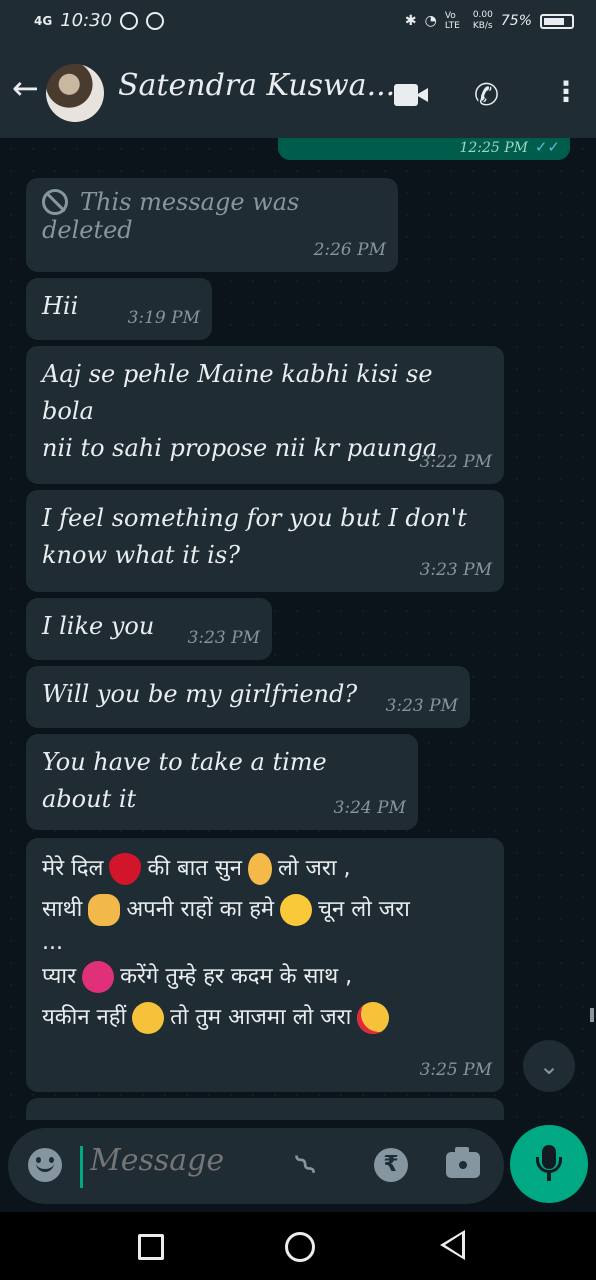 This screenshot has width=596, height=1280. Describe the element at coordinates (298, 21) in the screenshot. I see `status-bar: 4G 10:30 ✱ ◔ Vo LTE 0.00 KB/s 75%` at that location.